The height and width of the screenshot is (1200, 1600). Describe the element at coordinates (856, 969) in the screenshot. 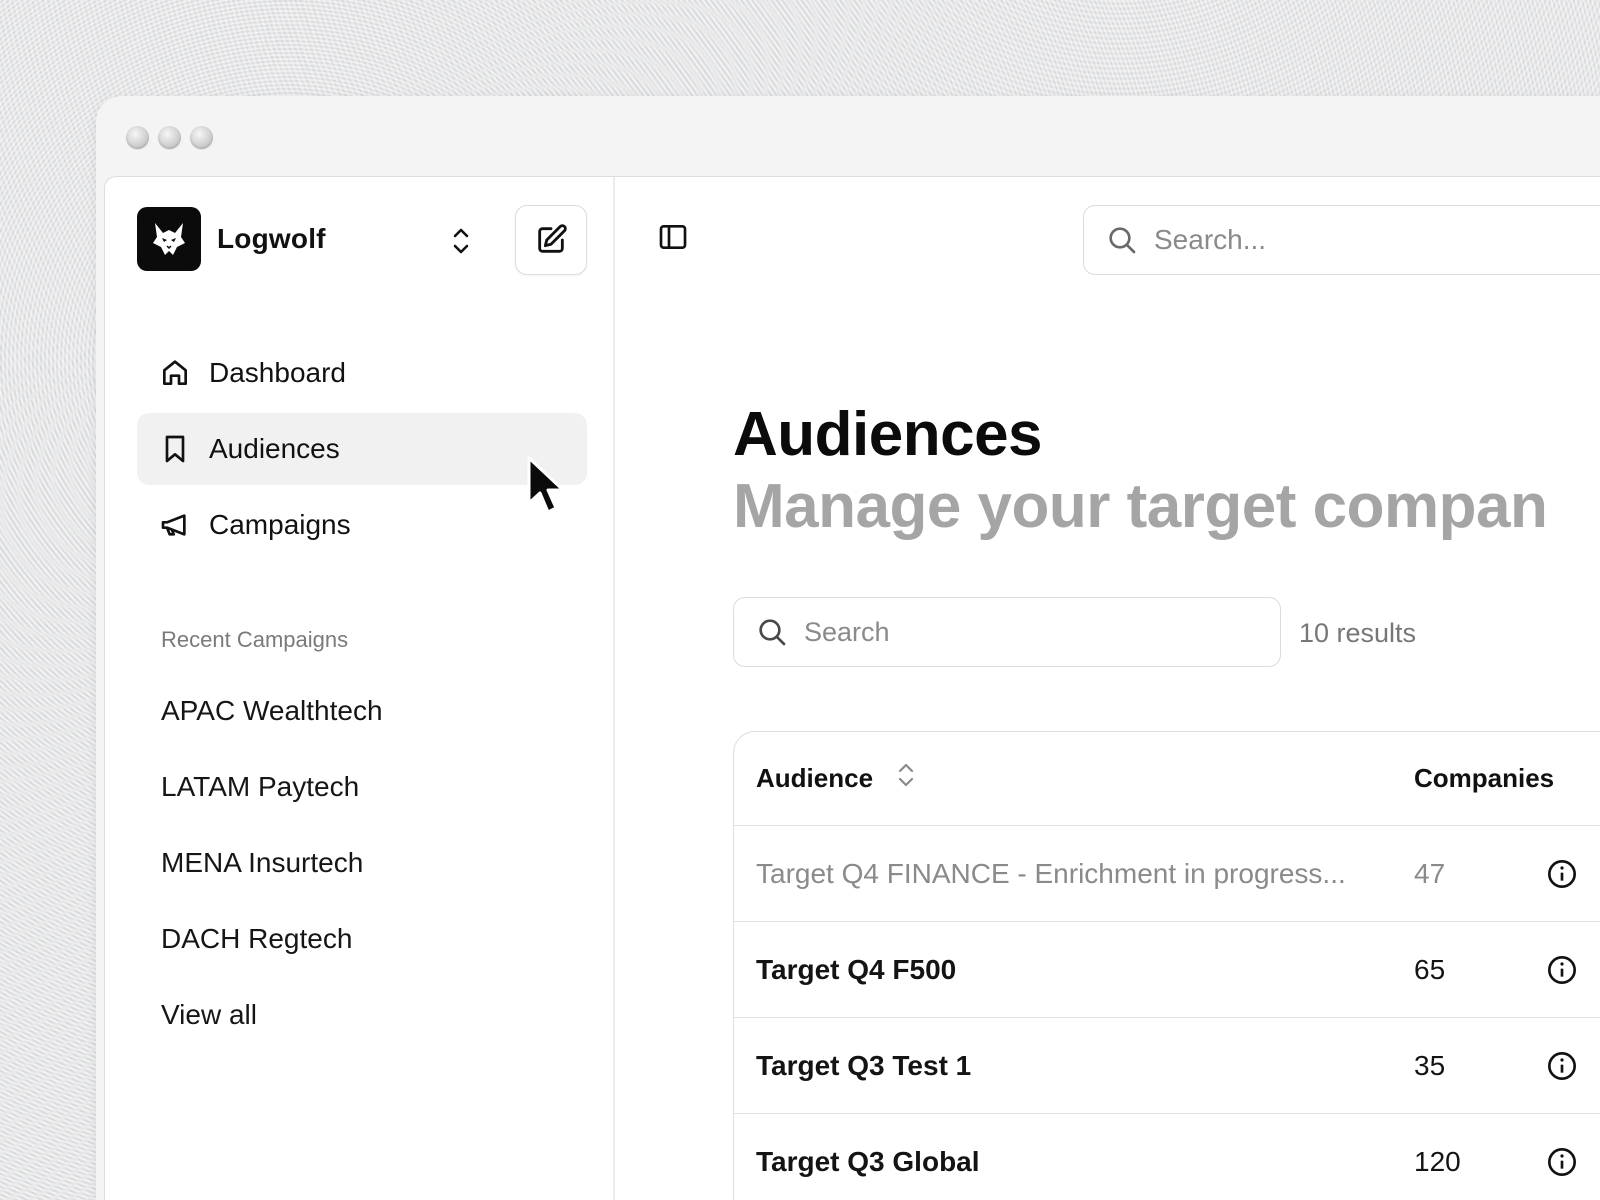

I see `audience-name: Target Q4 F500` at that location.